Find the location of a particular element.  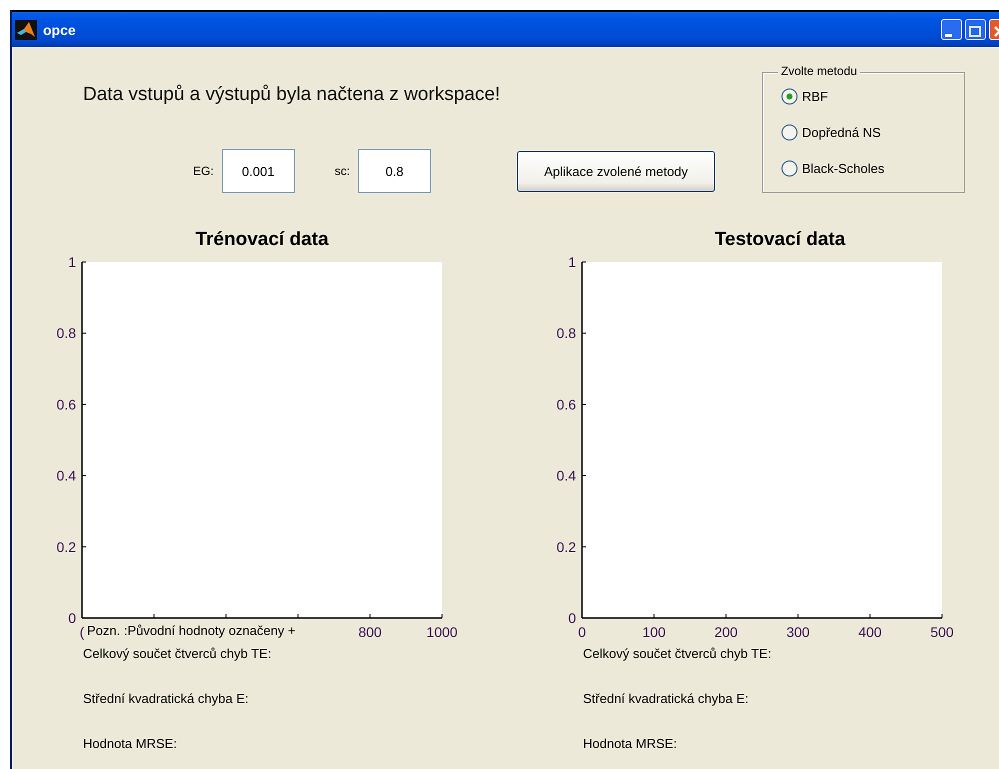

axis-tick-label: ( is located at coordinates (82, 632).